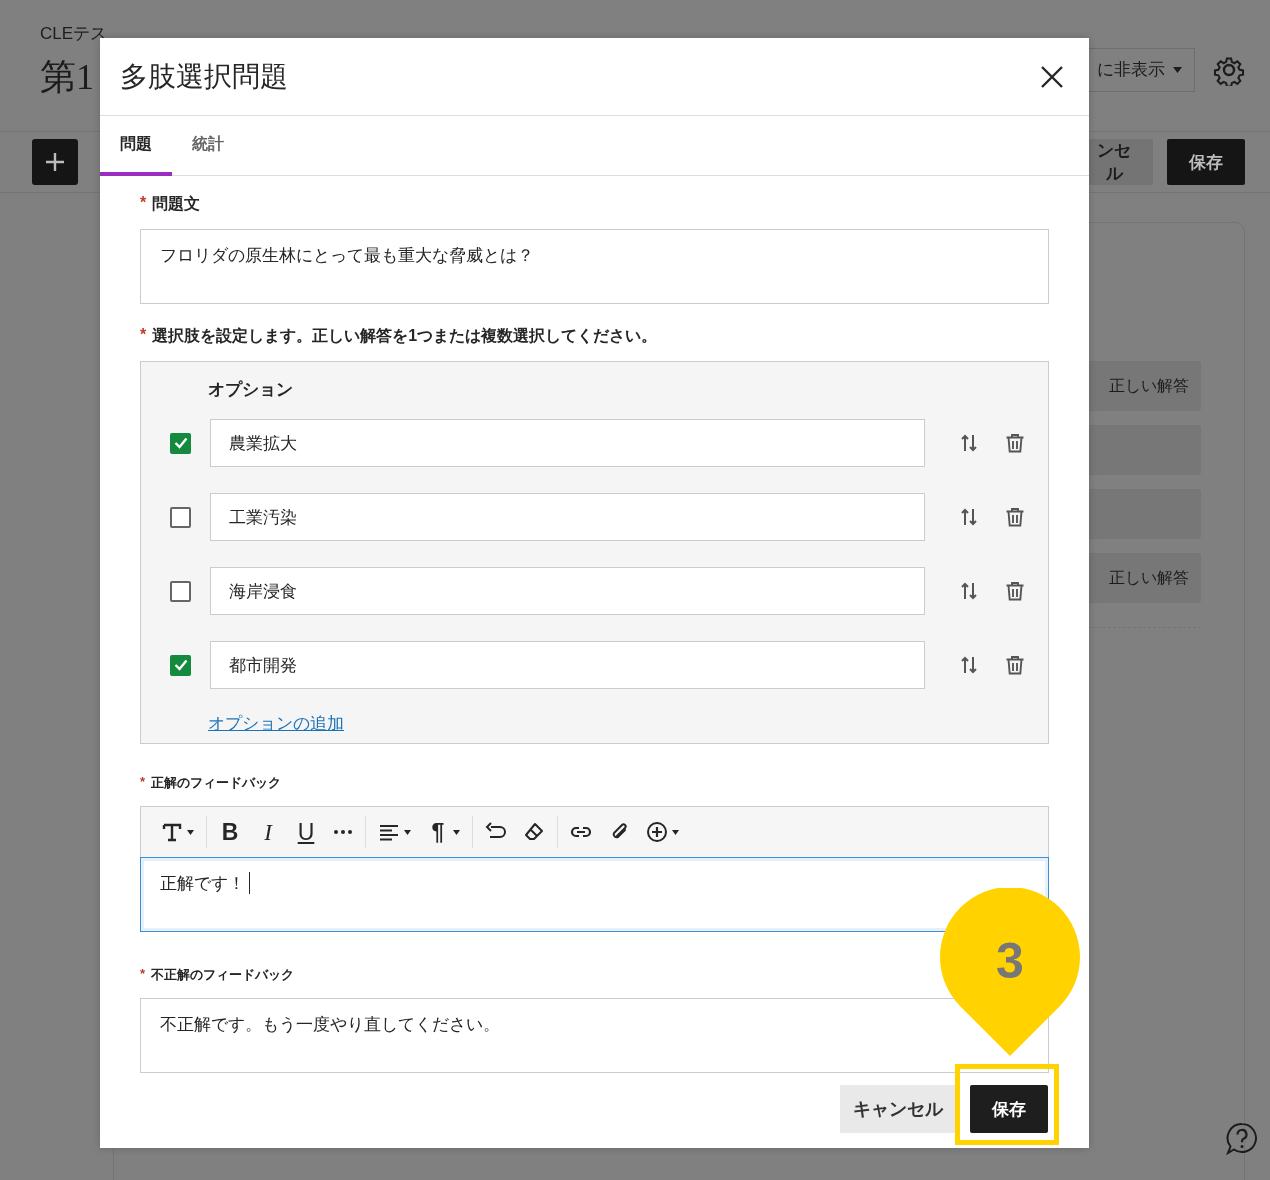  Describe the element at coordinates (567, 517) in the screenshot. I see `option-field: 工業汚染` at that location.